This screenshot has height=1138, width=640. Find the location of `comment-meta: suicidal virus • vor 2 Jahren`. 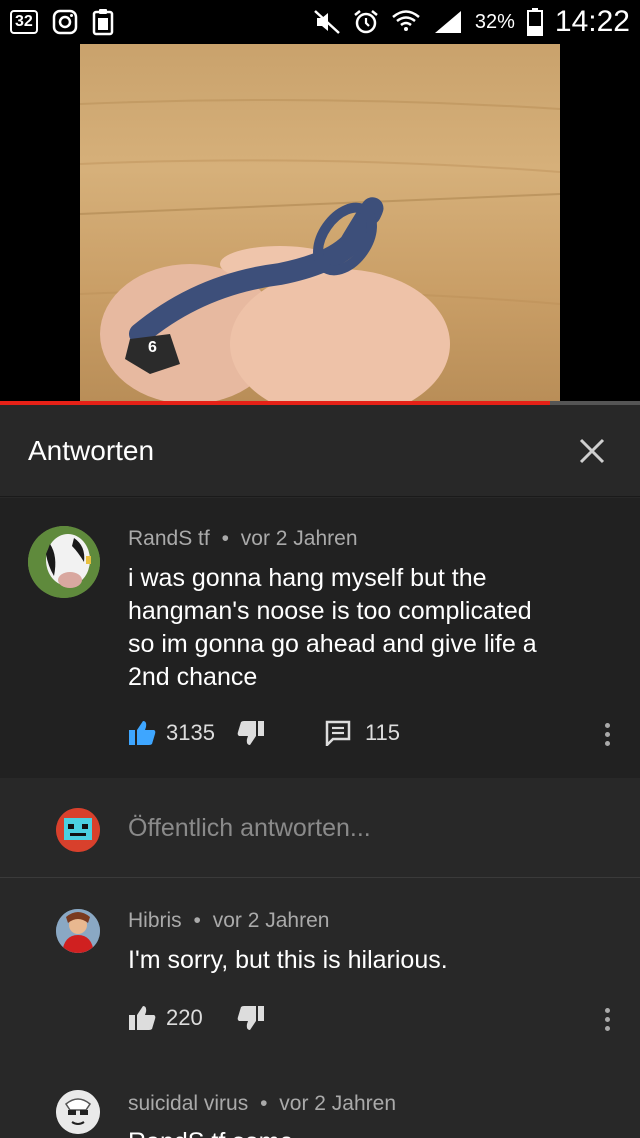

comment-meta: suicidal virus • vor 2 Jahren is located at coordinates (262, 1104).